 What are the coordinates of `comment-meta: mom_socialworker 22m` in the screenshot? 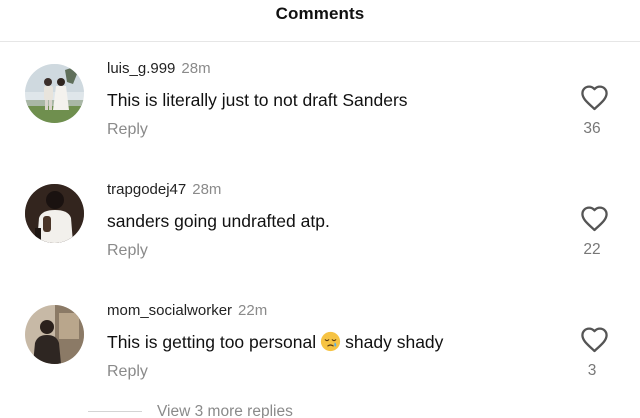 It's located at (187, 311).